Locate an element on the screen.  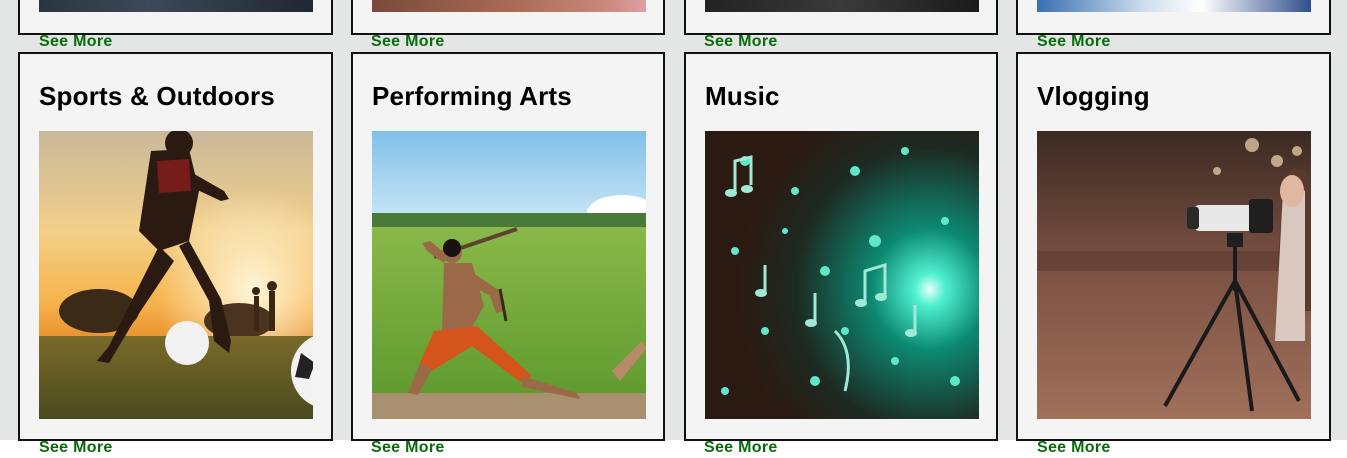
category-image-vlogging is located at coordinates (1174, 275).